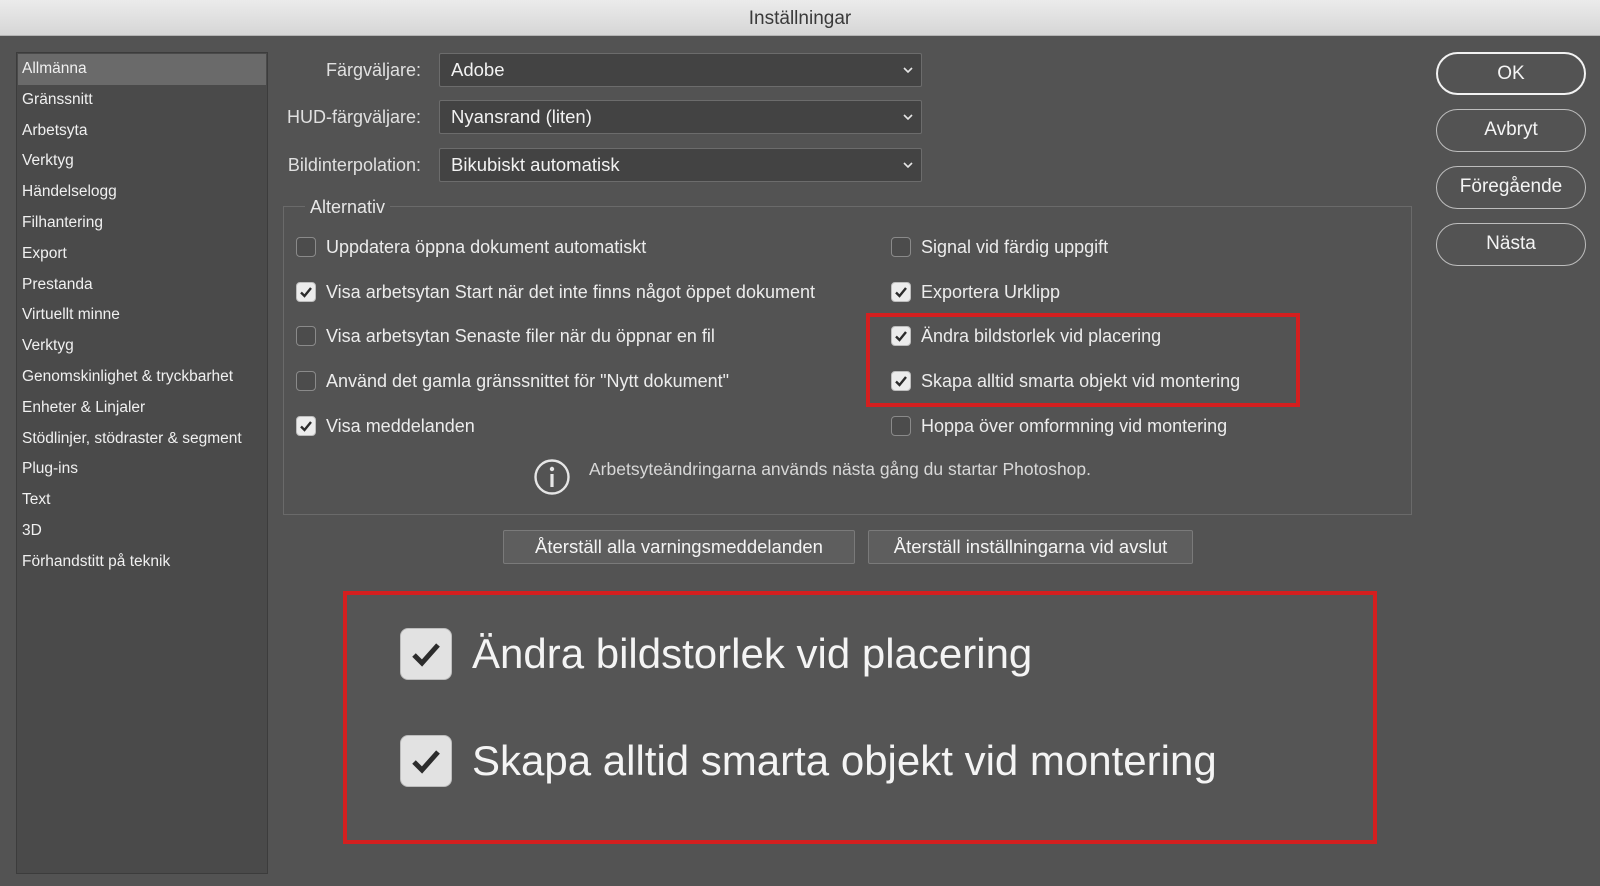 The width and height of the screenshot is (1600, 886). Describe the element at coordinates (142, 161) in the screenshot. I see `sidebar-item-tools: Verktyg` at that location.